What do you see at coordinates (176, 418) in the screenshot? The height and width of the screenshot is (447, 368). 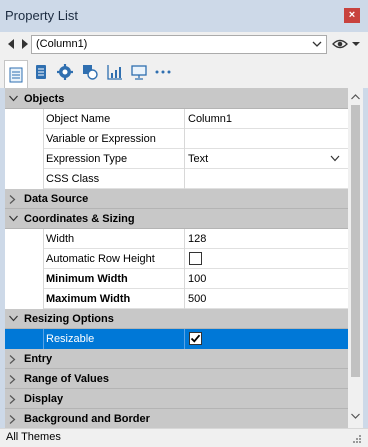 I see `category-background-border: Background and Border` at bounding box center [176, 418].